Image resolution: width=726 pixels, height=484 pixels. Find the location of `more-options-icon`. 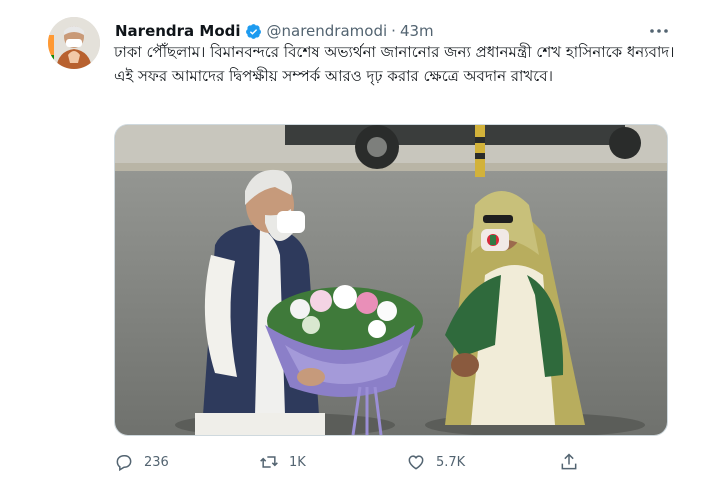

more-options-icon is located at coordinates (659, 31).